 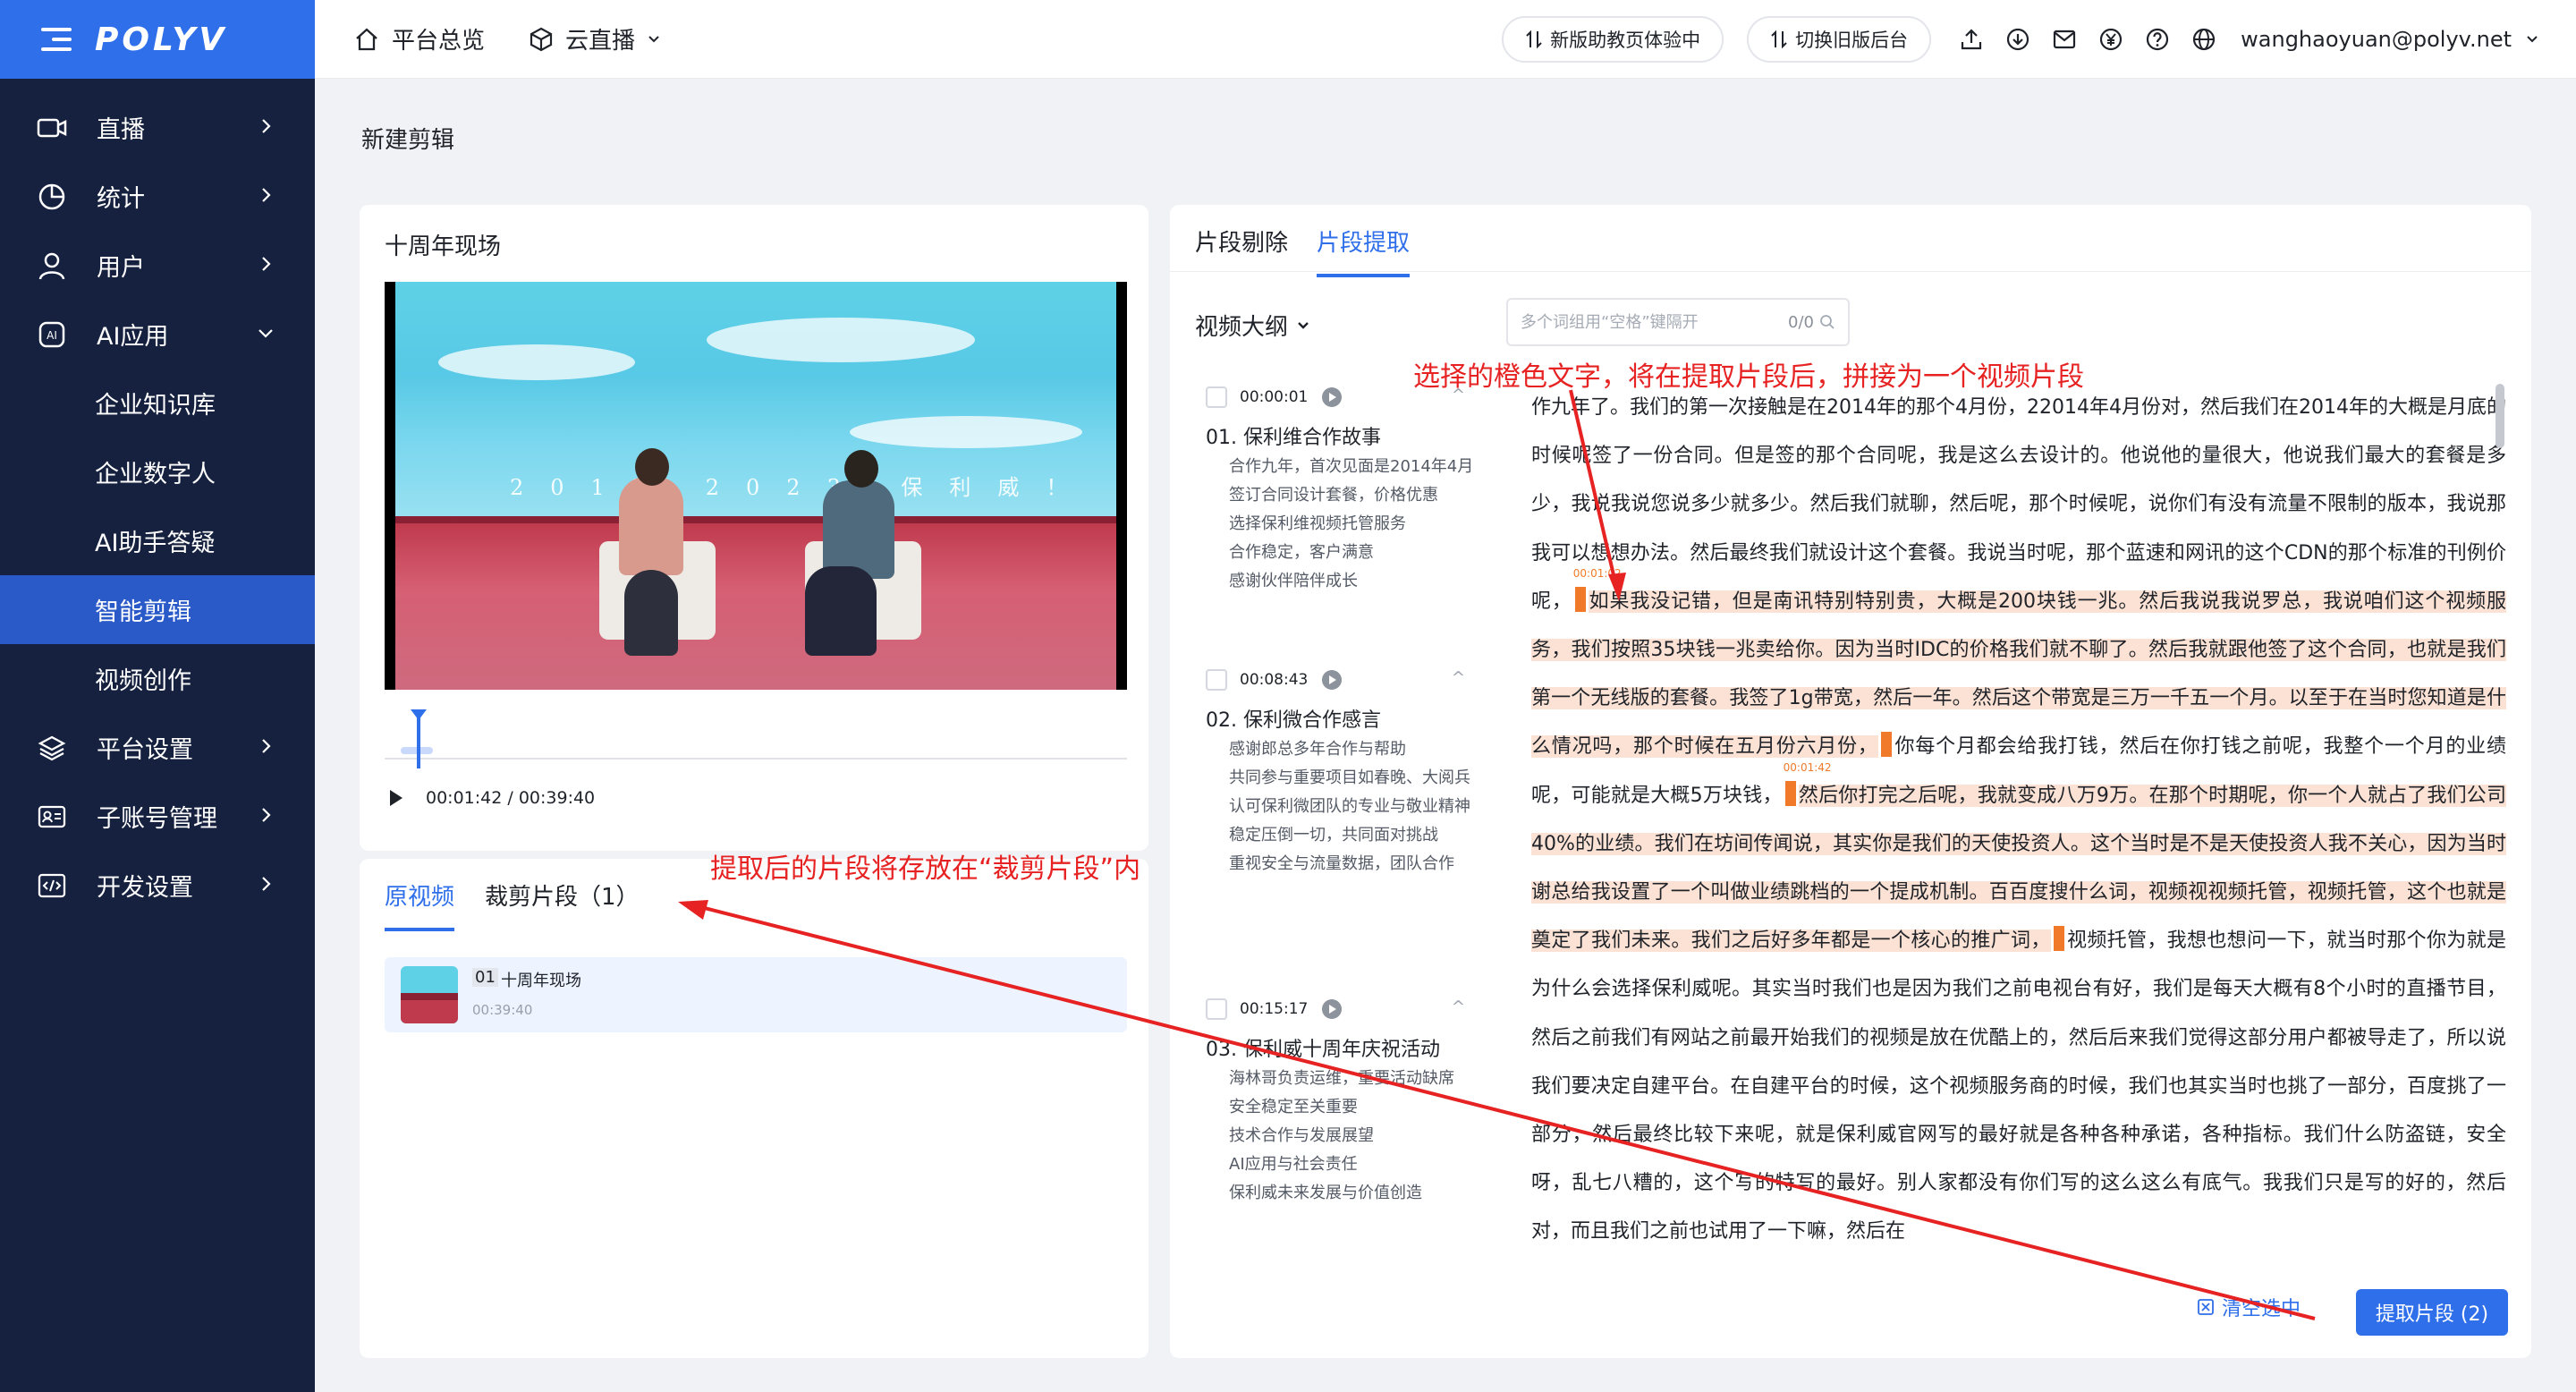 What do you see at coordinates (2157, 39) in the screenshot?
I see `help-icon` at bounding box center [2157, 39].